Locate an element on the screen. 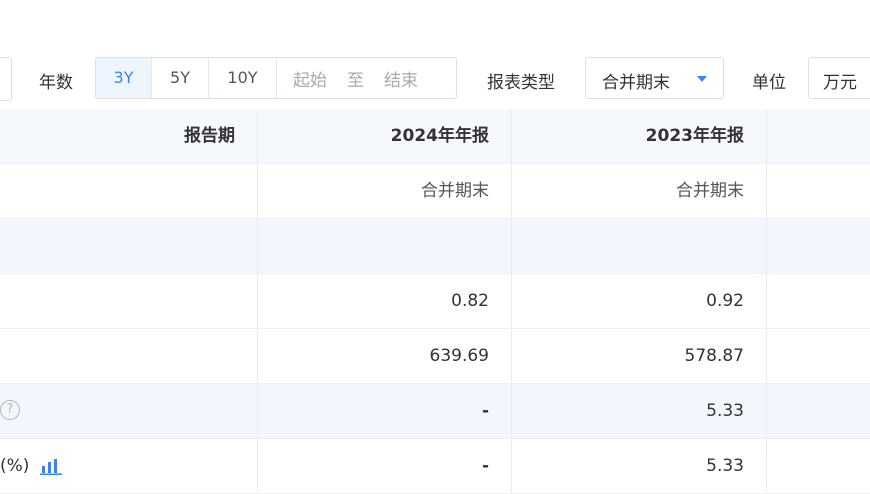  table-row: 0.82 0.92 is located at coordinates (435, 301).